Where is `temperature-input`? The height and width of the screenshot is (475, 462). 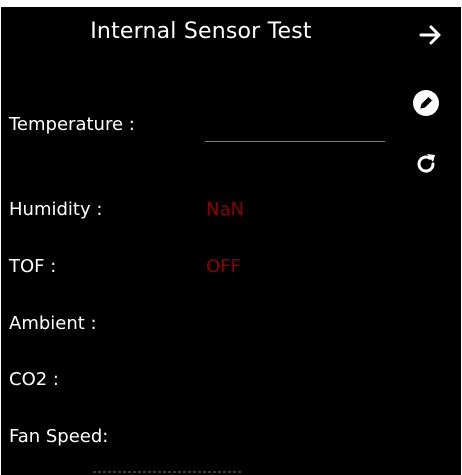
temperature-input is located at coordinates (295, 129).